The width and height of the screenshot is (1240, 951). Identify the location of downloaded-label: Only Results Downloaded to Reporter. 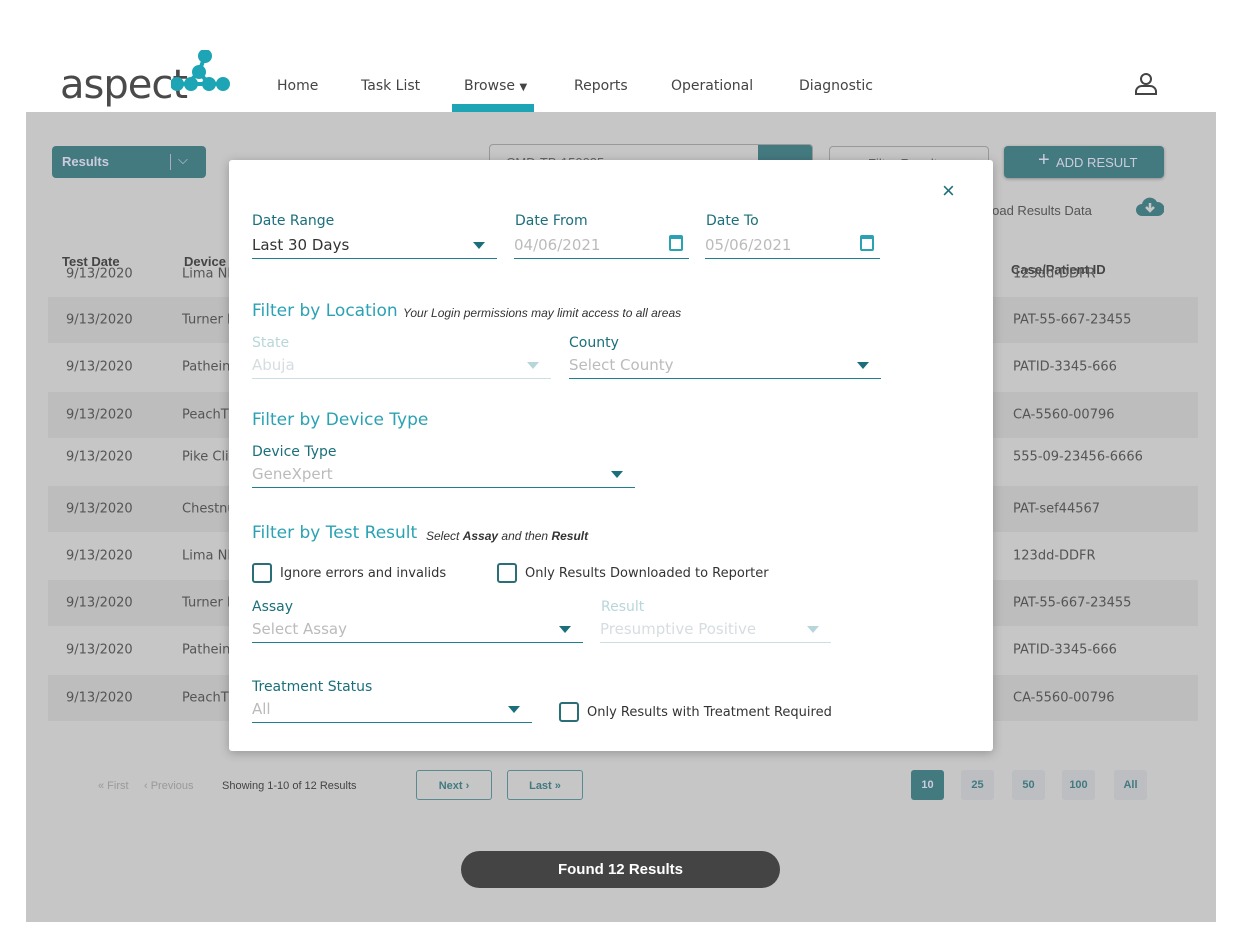
(647, 573).